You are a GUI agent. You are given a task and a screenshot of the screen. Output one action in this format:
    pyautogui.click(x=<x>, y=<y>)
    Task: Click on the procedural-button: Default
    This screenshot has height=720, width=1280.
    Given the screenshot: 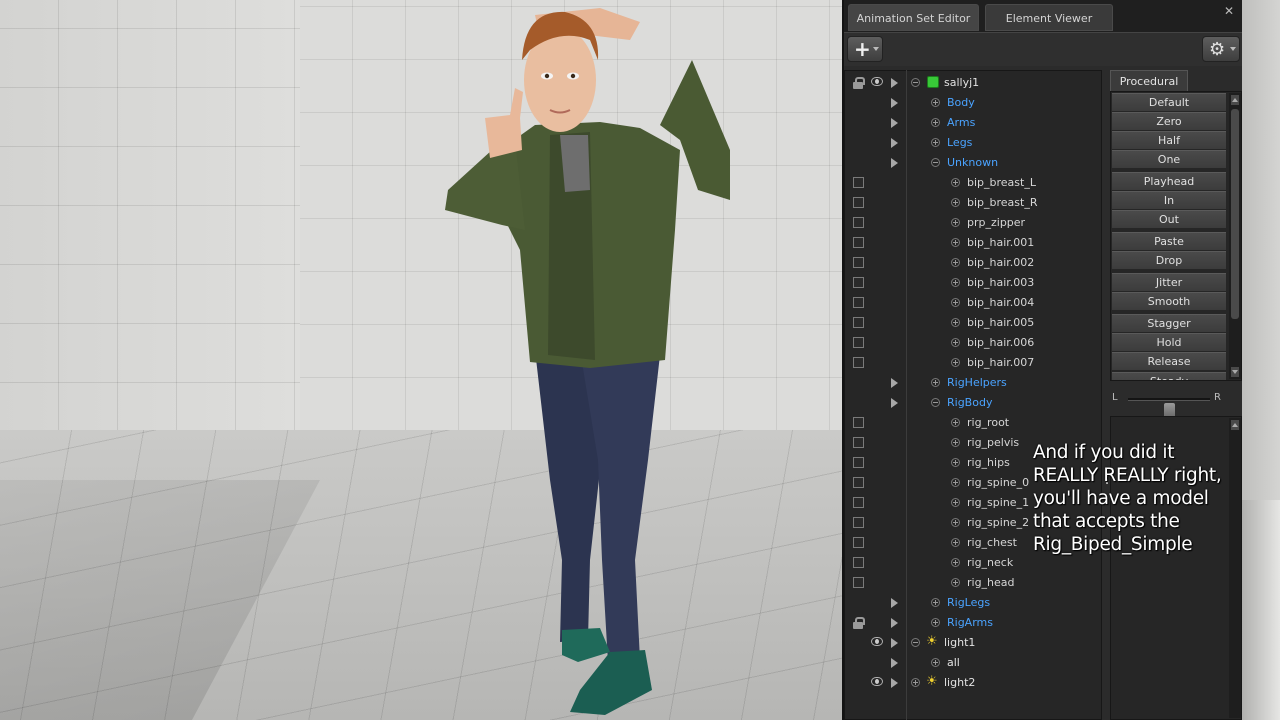 What is the action you would take?
    pyautogui.click(x=1169, y=102)
    